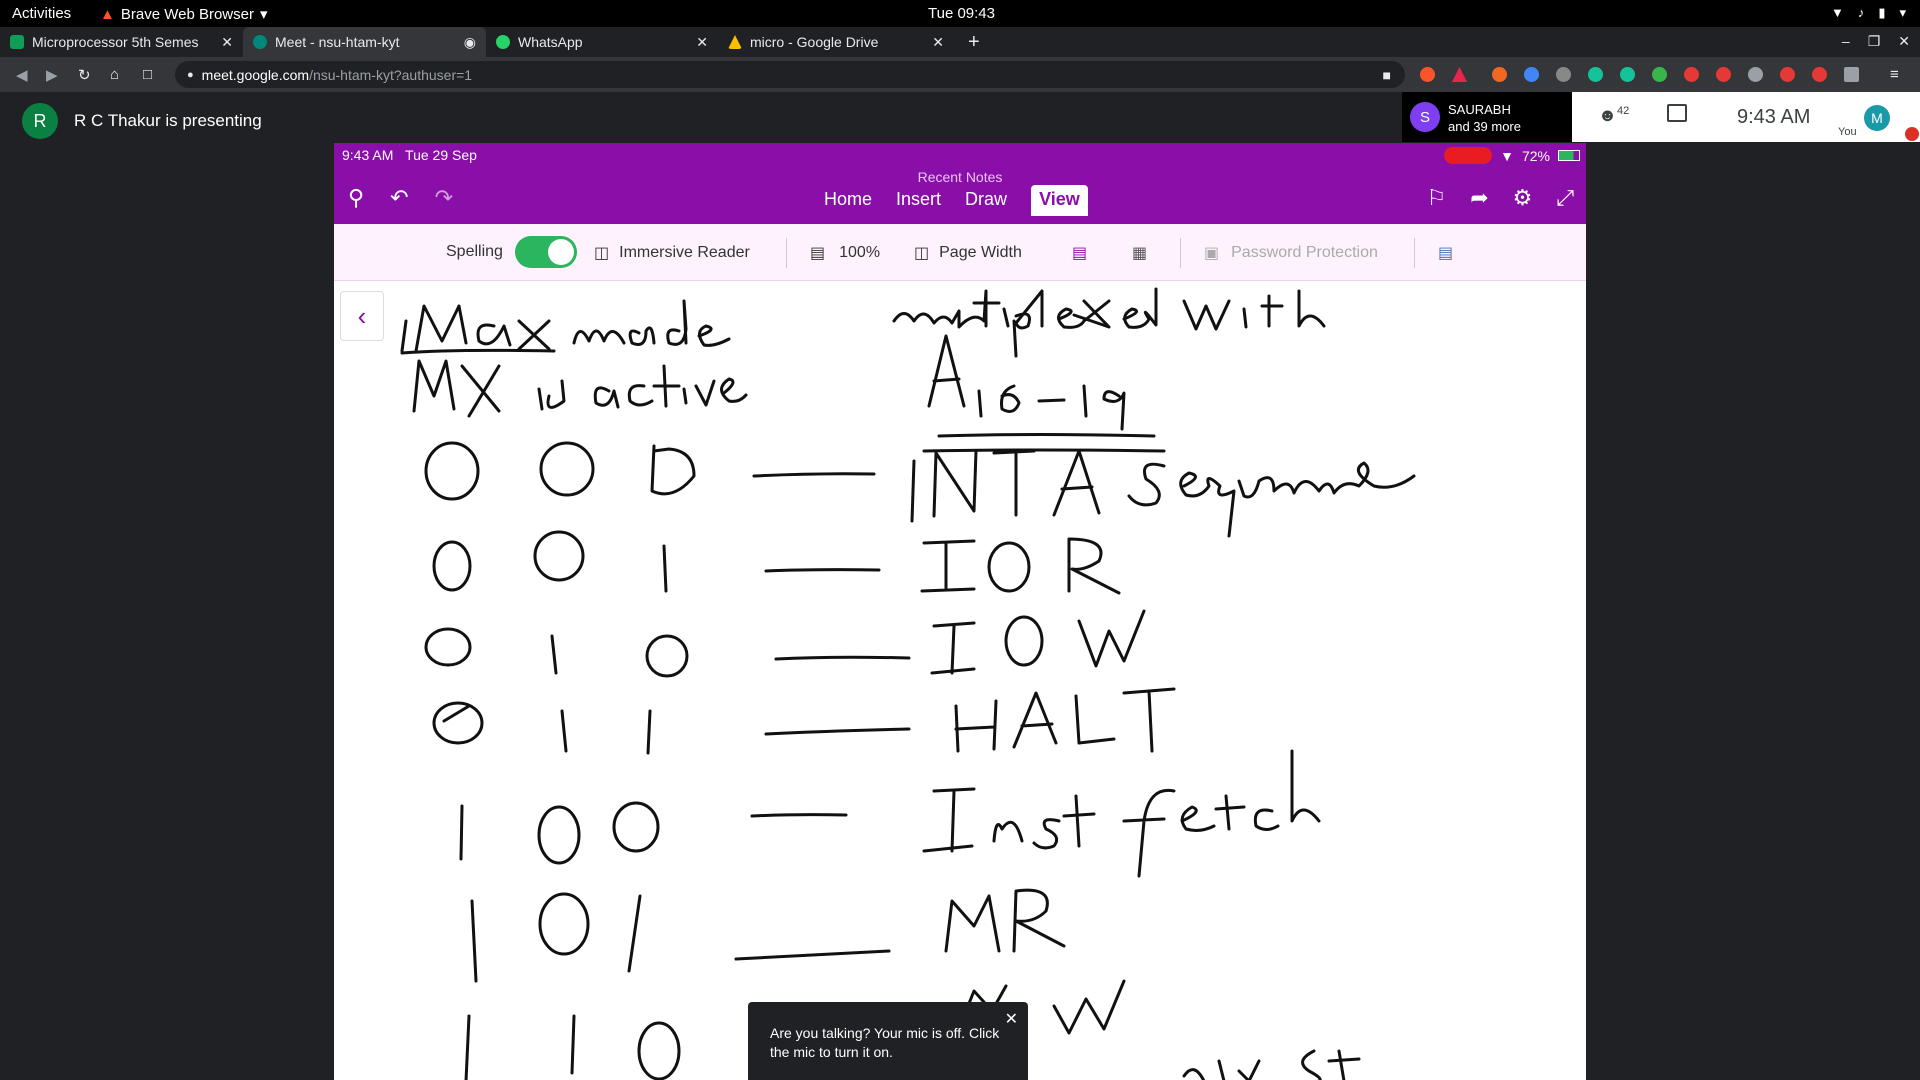 This screenshot has width=1920, height=1080. What do you see at coordinates (1523, 198) in the screenshot?
I see `gear-icon: ⚙` at bounding box center [1523, 198].